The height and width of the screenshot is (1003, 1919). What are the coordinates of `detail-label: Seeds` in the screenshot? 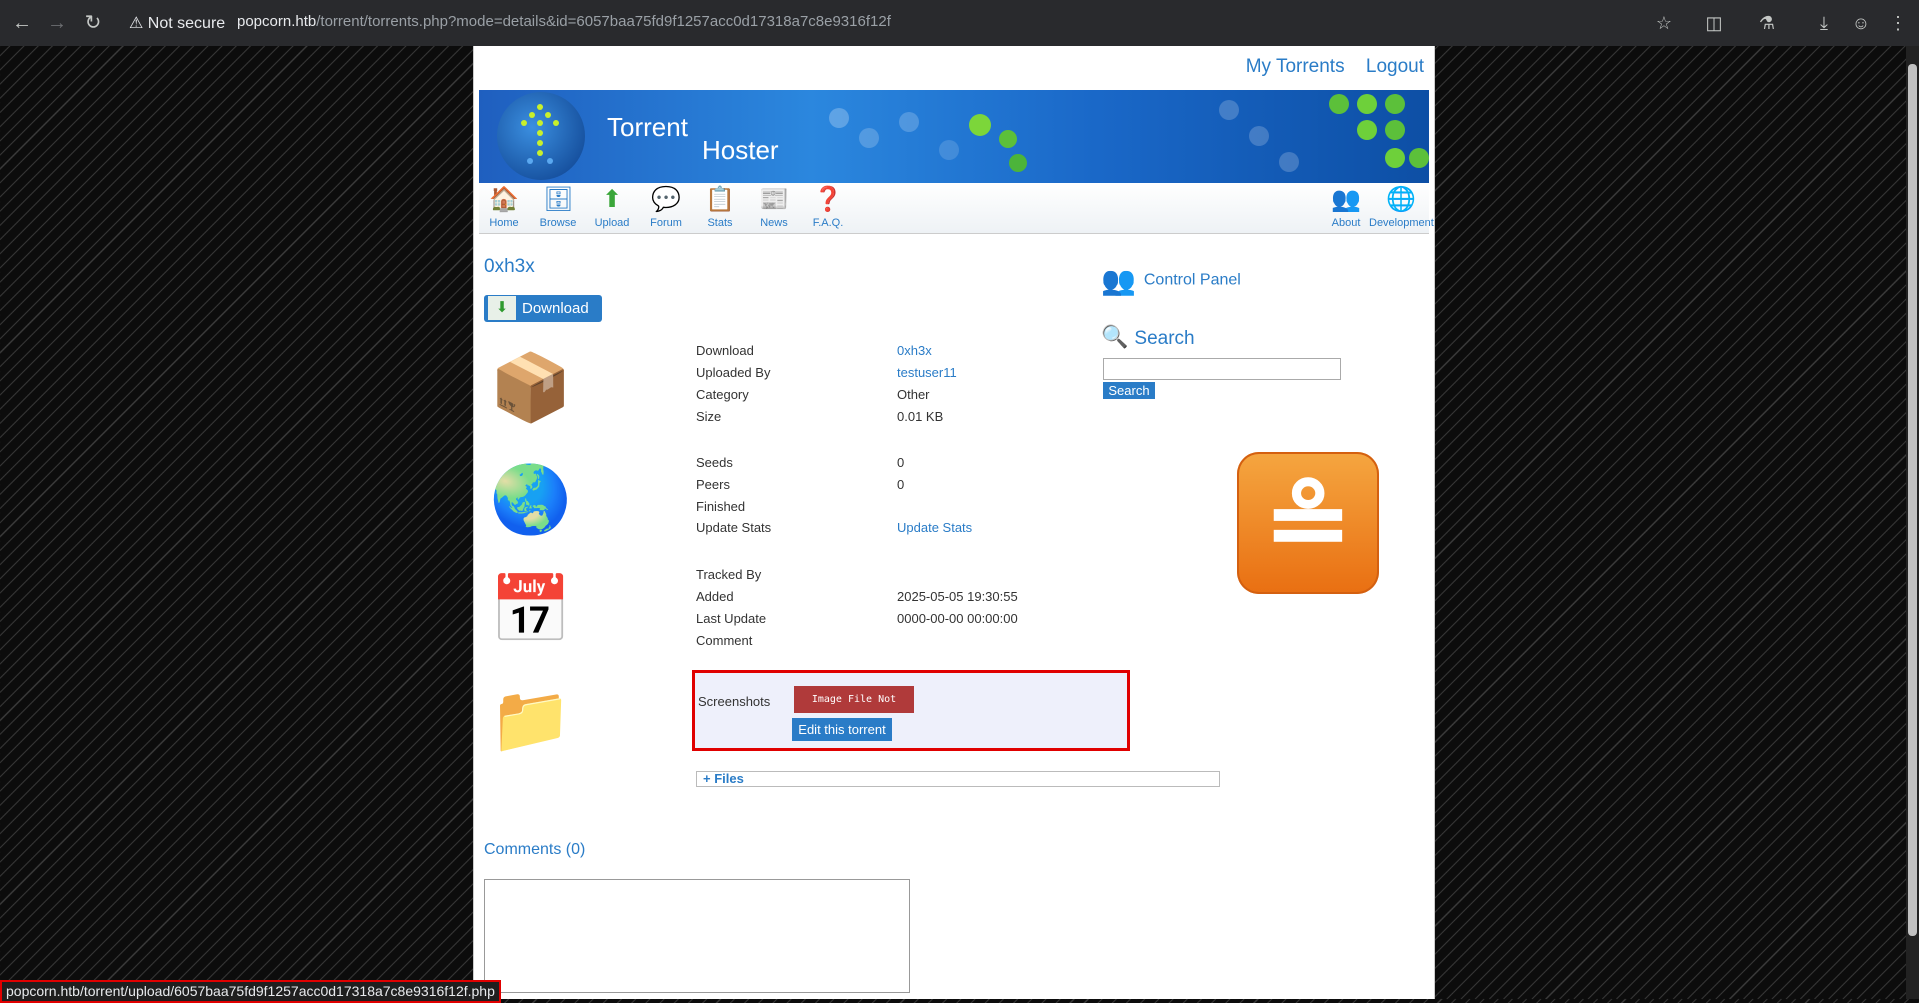 It's located at (714, 462).